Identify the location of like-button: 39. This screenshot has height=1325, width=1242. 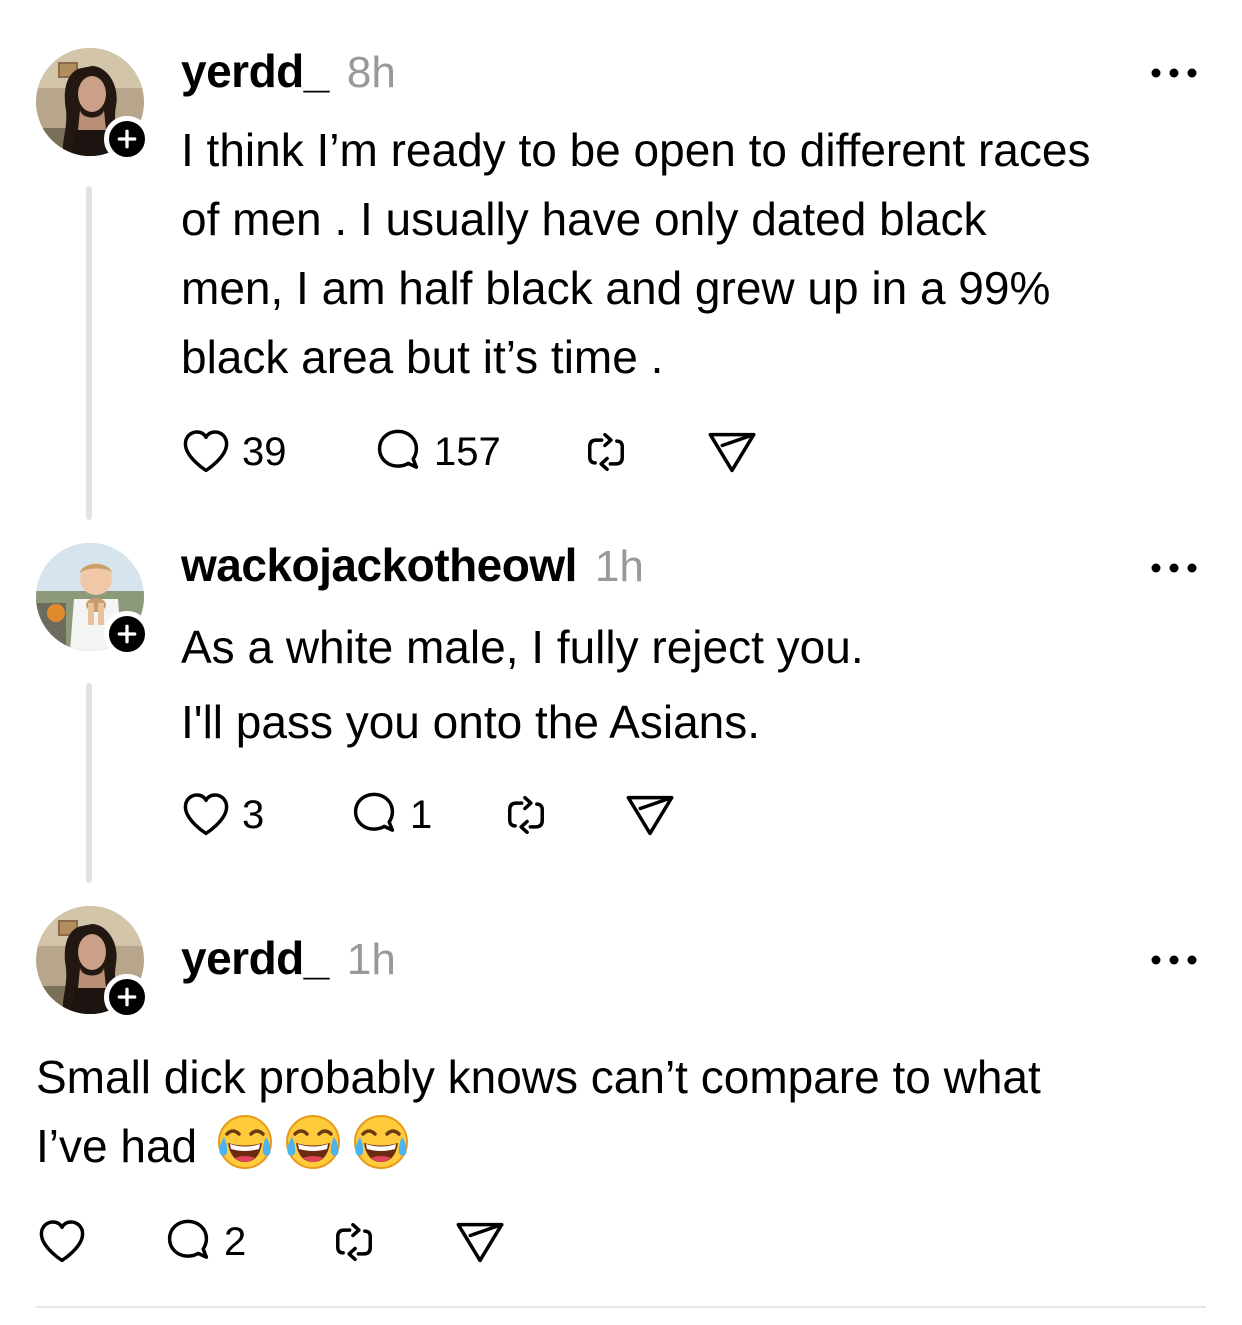
(276, 452).